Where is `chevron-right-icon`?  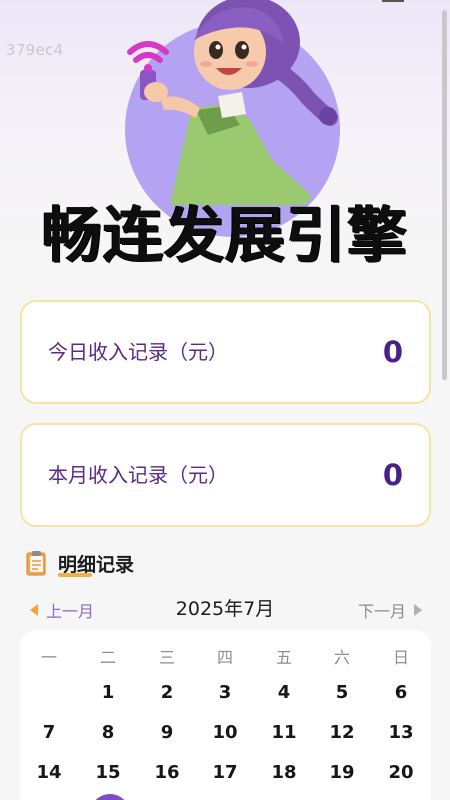 chevron-right-icon is located at coordinates (418, 610).